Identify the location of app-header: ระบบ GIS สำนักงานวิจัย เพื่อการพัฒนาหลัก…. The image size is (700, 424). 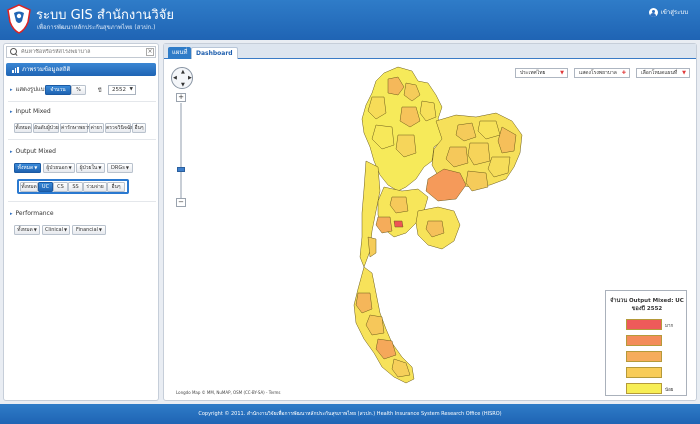
(350, 20).